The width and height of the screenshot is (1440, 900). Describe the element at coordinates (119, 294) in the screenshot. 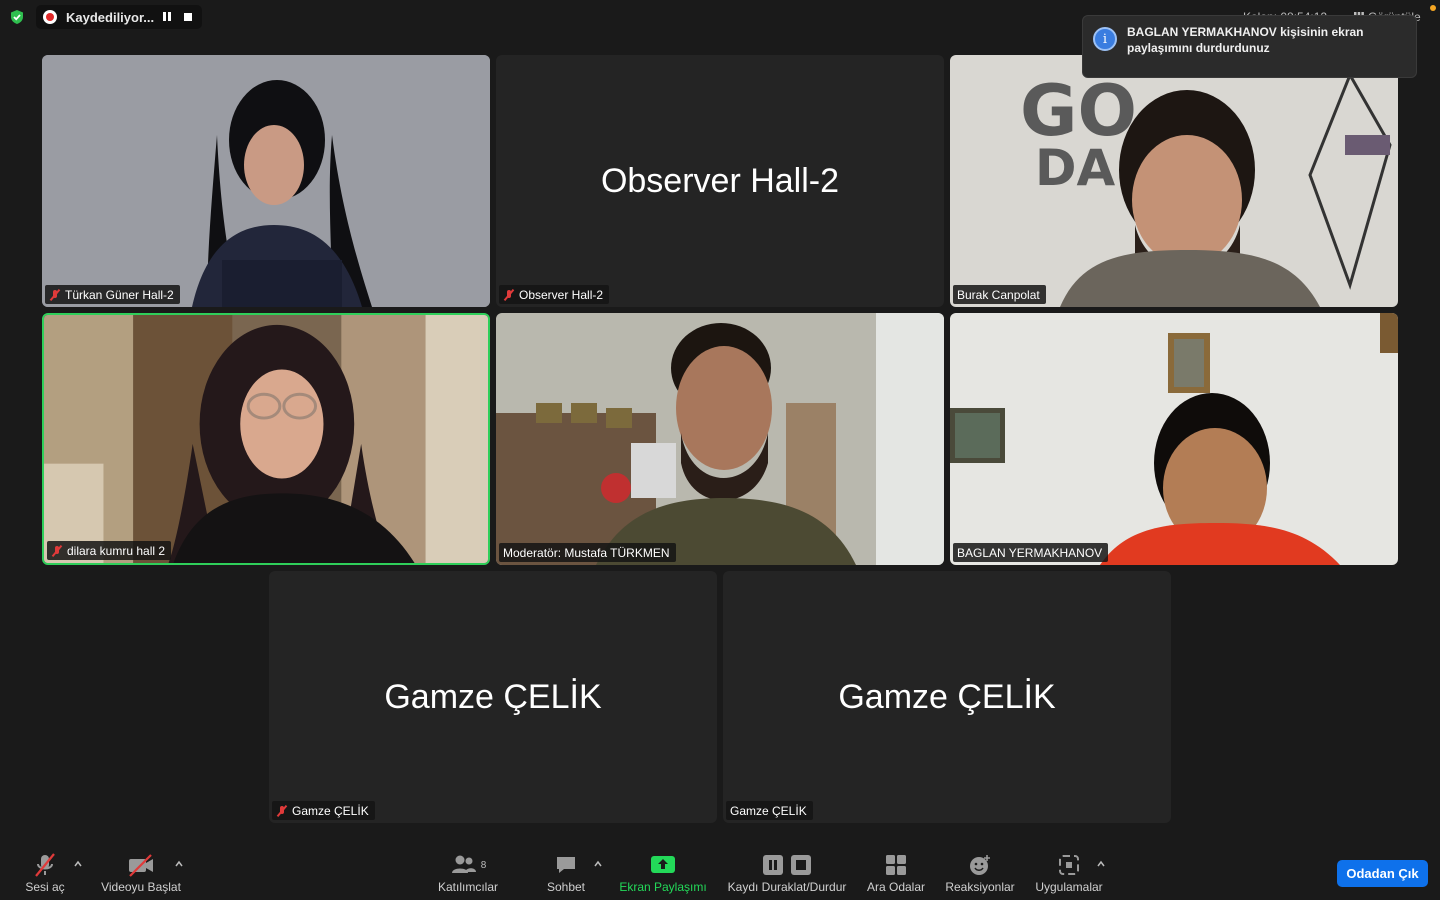

I see `participant-name: Türkan Güner Hall-2` at that location.